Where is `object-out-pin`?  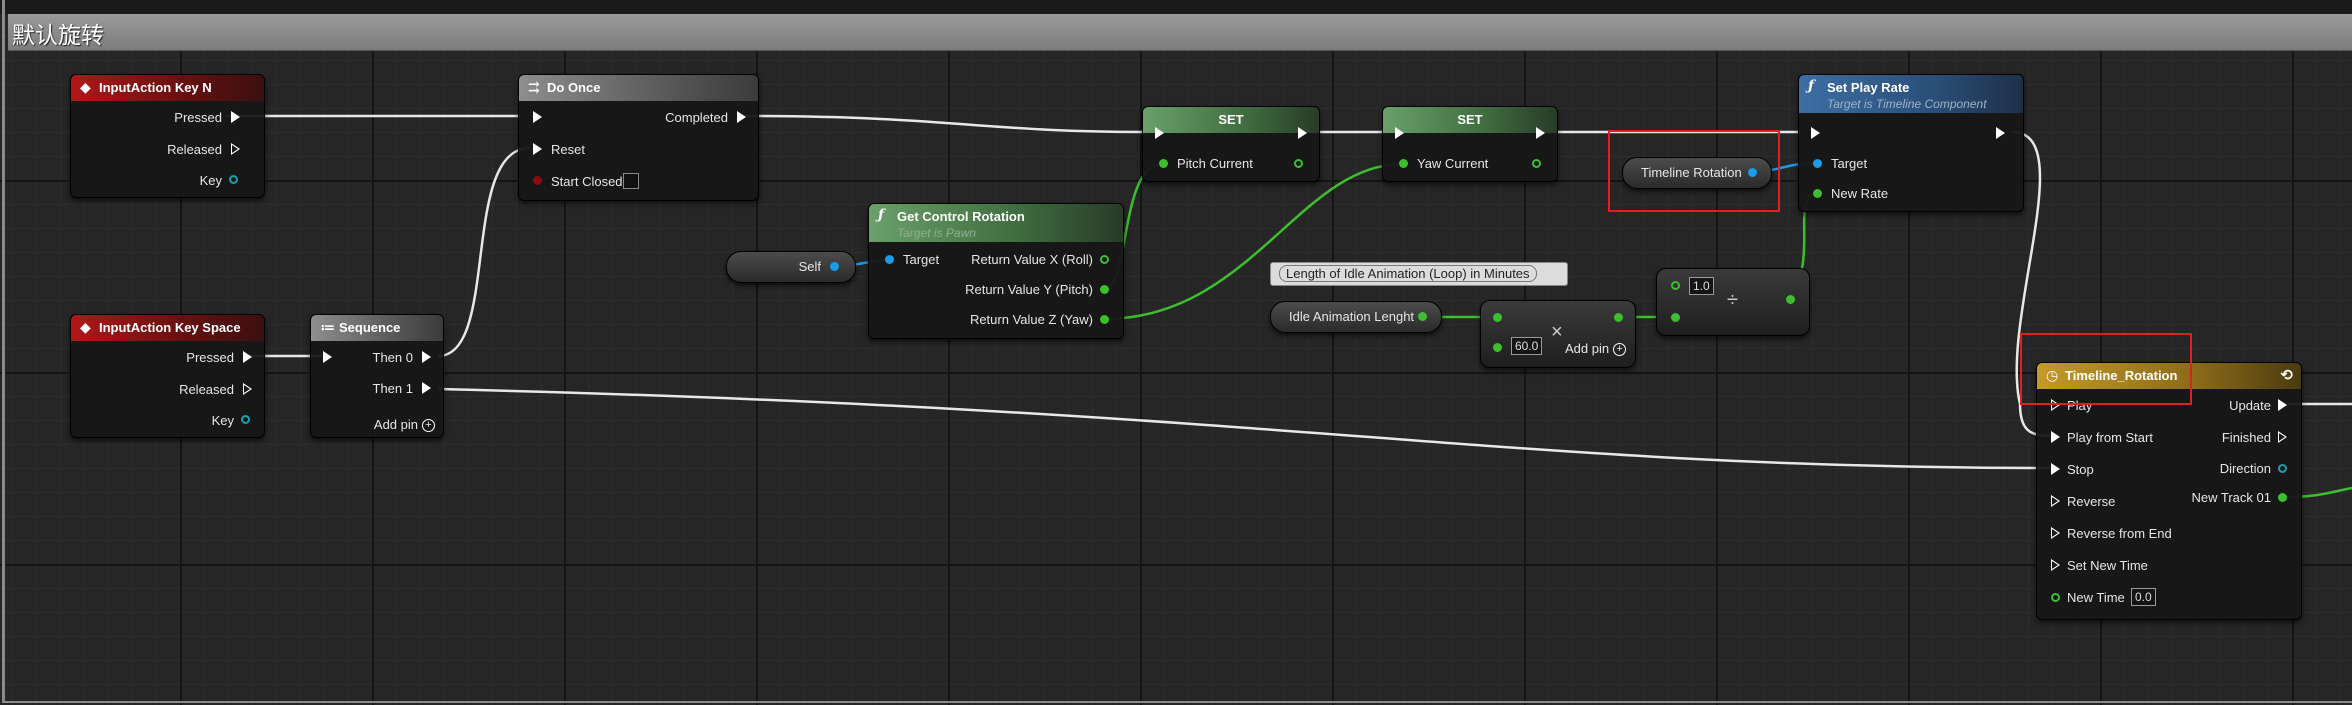
object-out-pin is located at coordinates (834, 266).